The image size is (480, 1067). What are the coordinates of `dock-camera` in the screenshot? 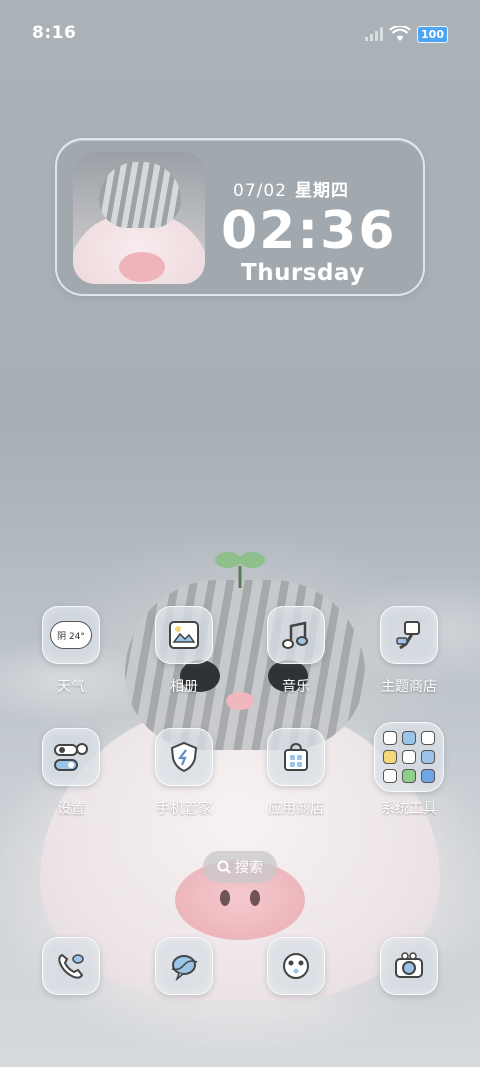 It's located at (409, 966).